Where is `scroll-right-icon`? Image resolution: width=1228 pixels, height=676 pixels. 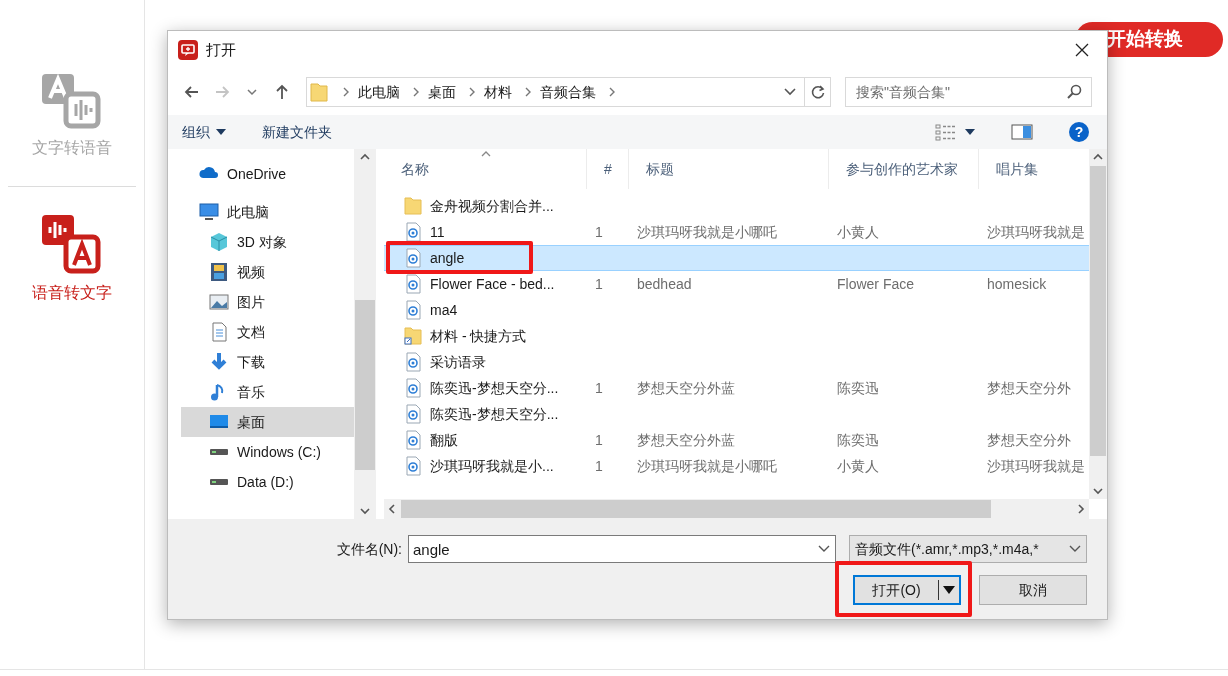
scroll-right-icon is located at coordinates (1081, 509).